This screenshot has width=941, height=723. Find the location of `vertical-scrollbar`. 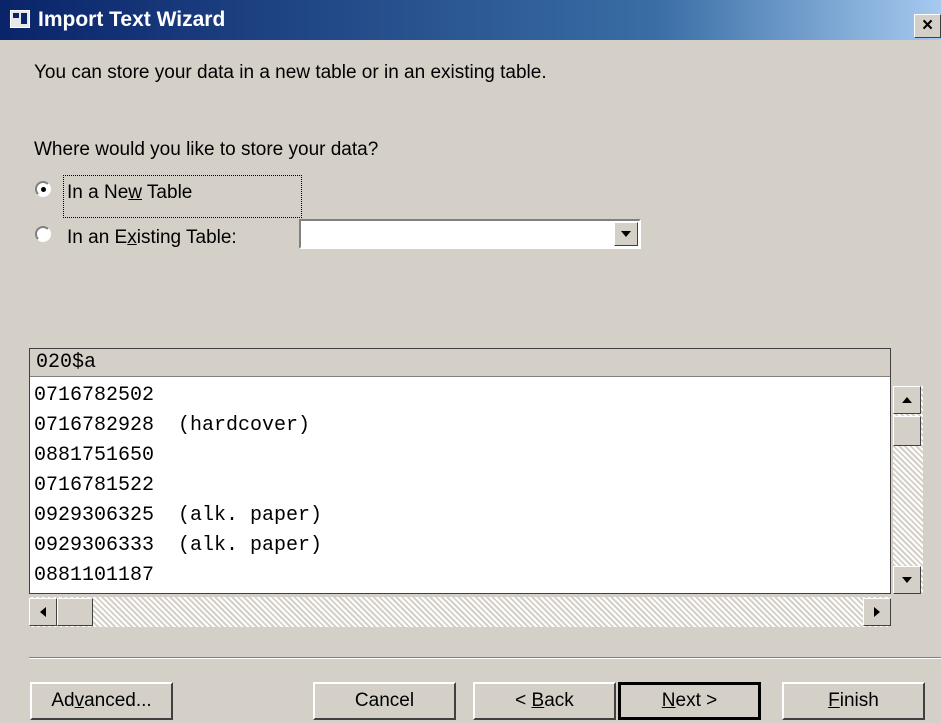

vertical-scrollbar is located at coordinates (908, 490).